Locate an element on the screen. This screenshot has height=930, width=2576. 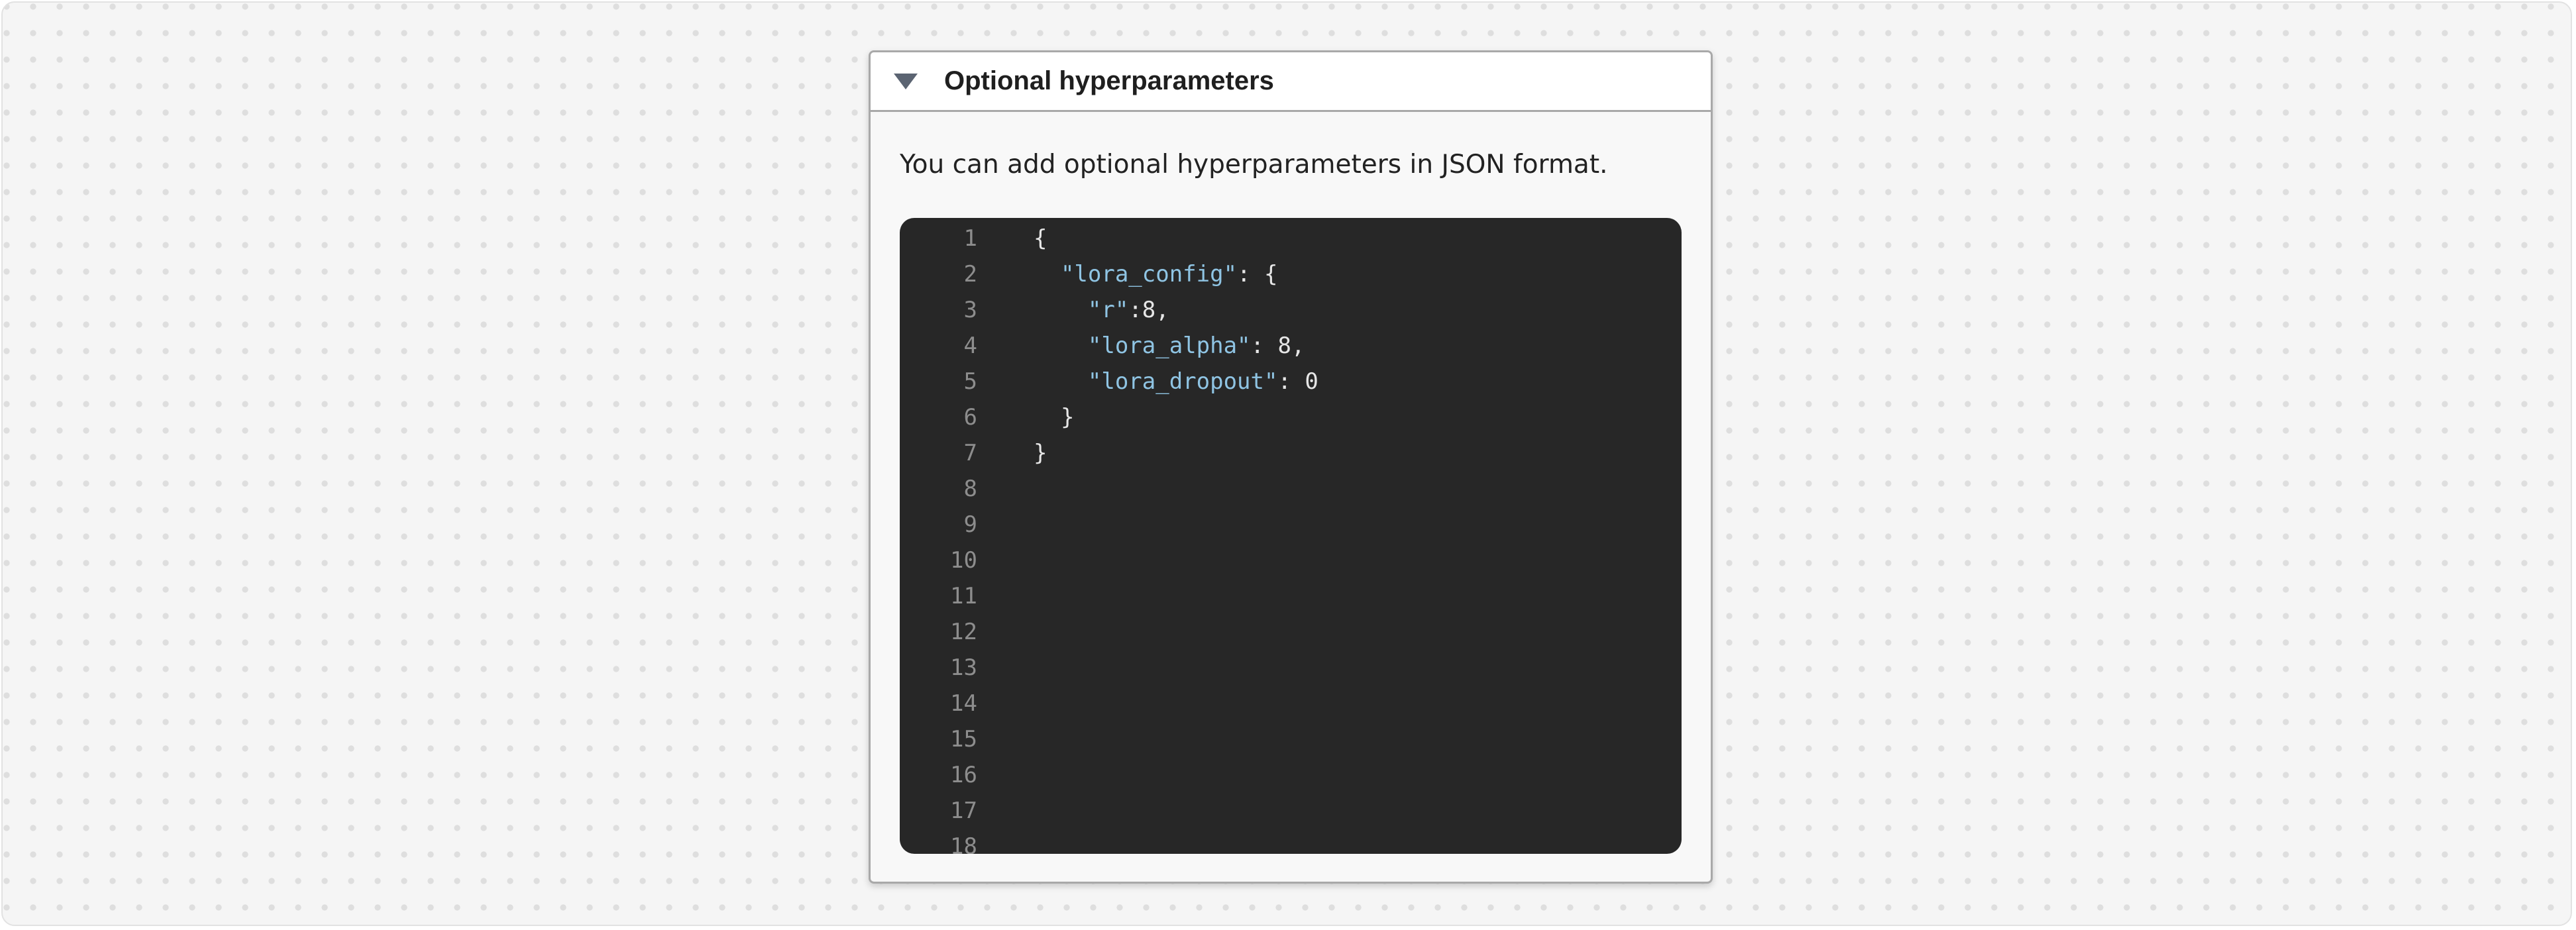
line-number: 4 is located at coordinates (970, 346).